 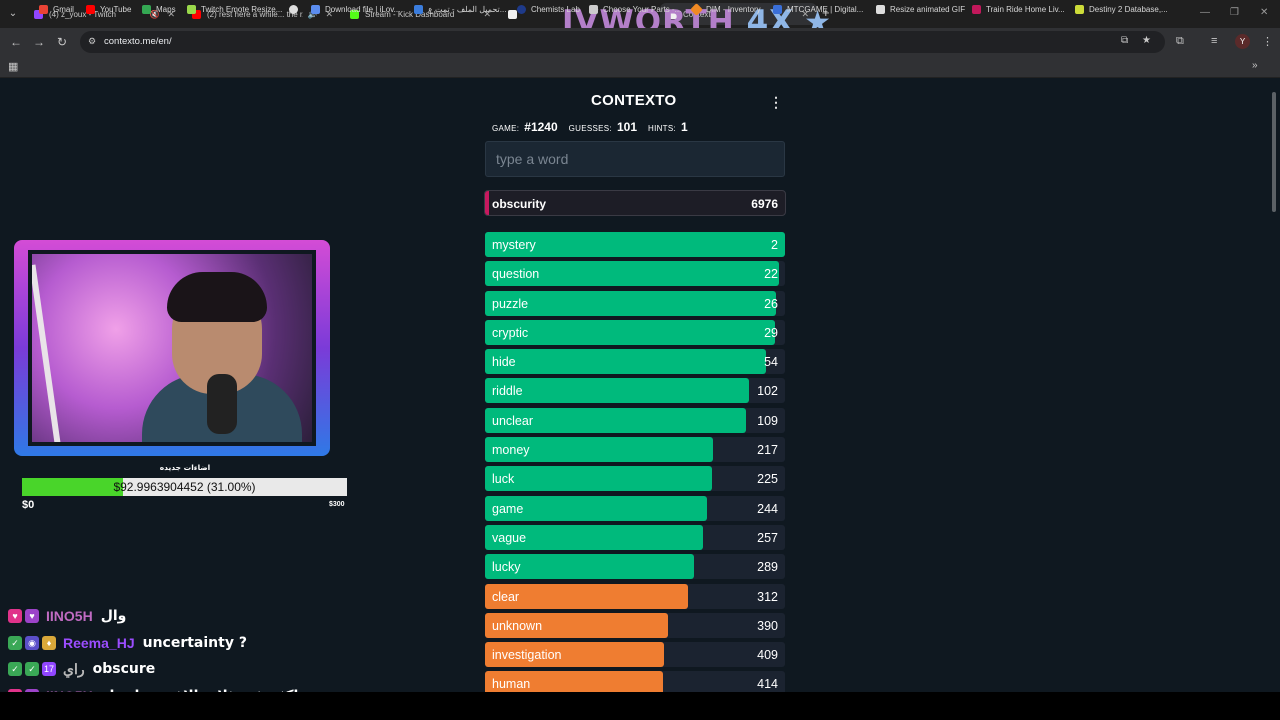 I want to click on last-guess-row: obscurity 6976, so click(x=635, y=203).